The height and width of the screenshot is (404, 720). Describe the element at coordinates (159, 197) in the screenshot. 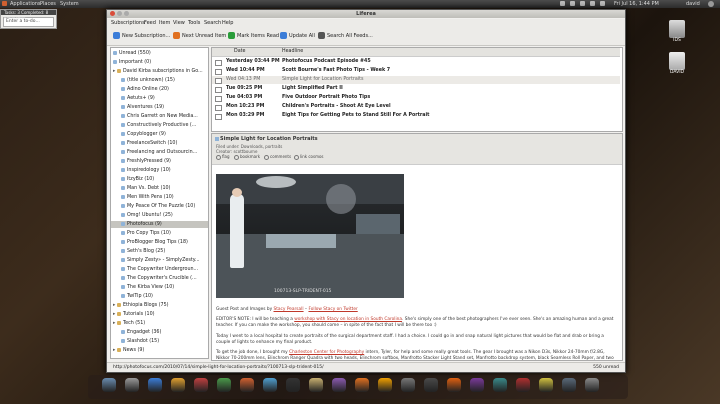

I see `sidebar-item: Men With Pens (10)` at that location.